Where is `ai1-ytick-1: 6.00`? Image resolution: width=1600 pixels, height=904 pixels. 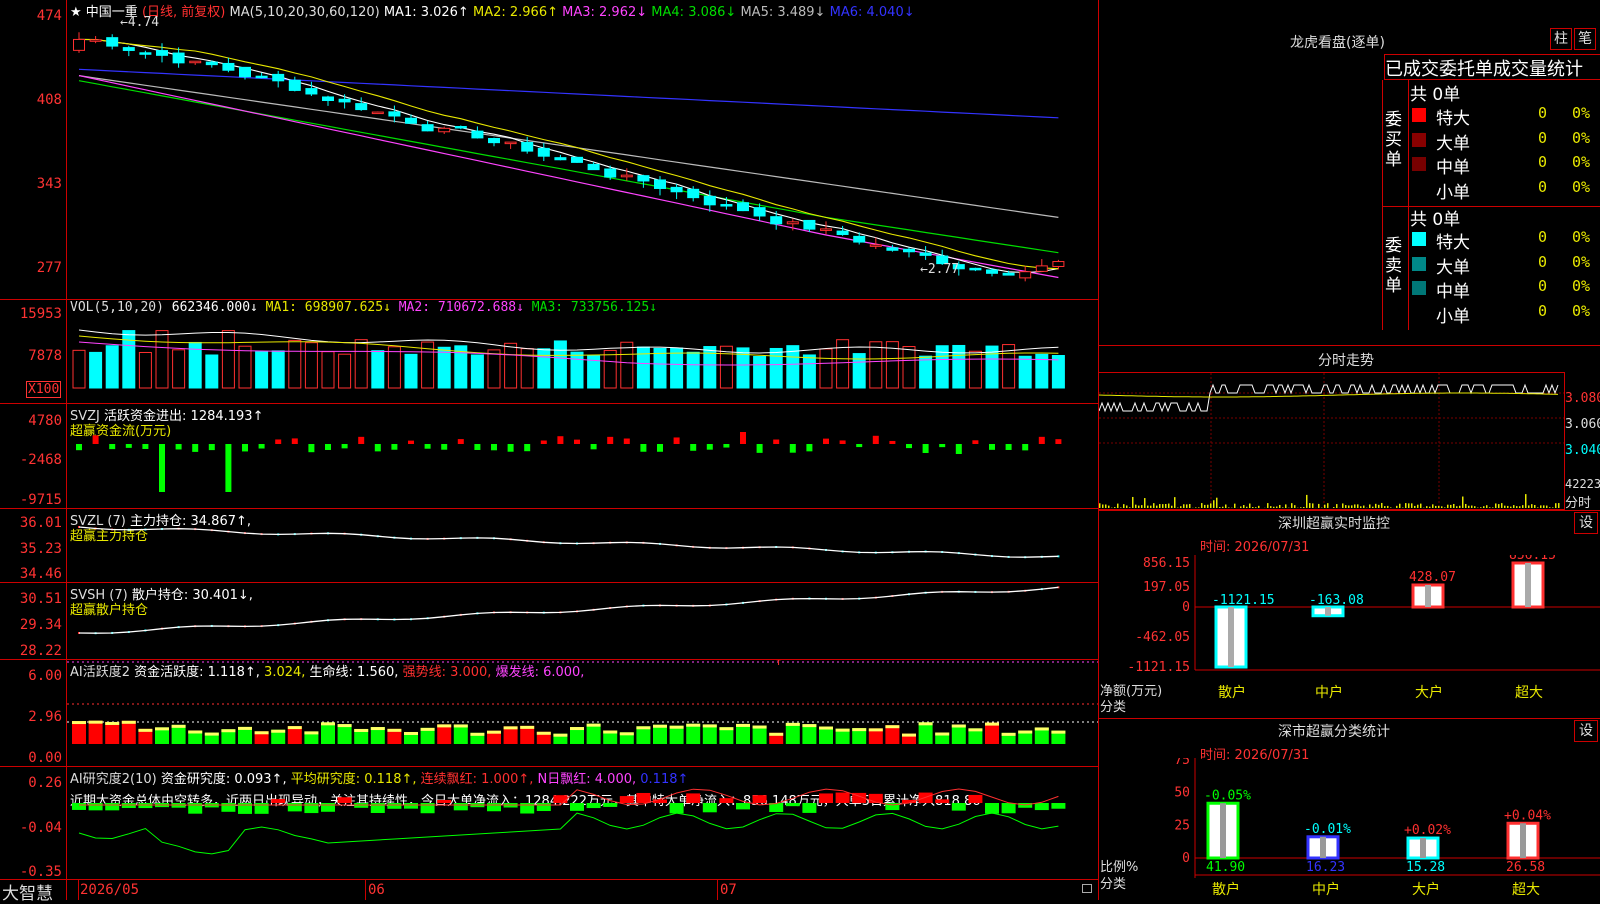
ai1-ytick-1: 6.00 is located at coordinates (31, 676).